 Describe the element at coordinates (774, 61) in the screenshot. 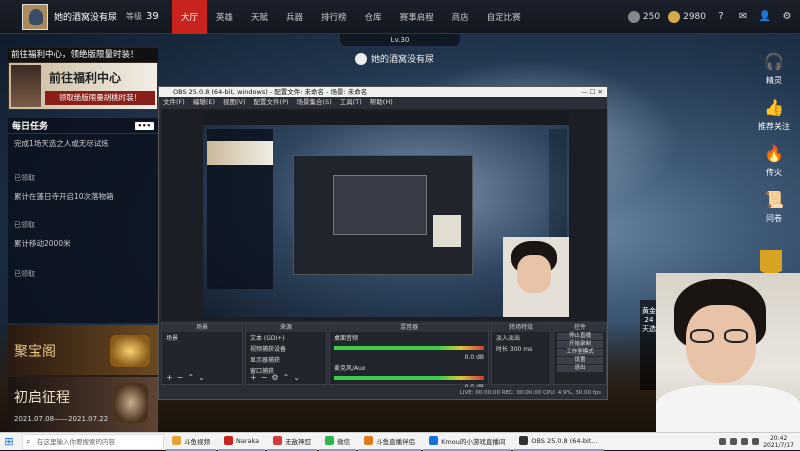

I see `headset-icon: 🎧` at that location.